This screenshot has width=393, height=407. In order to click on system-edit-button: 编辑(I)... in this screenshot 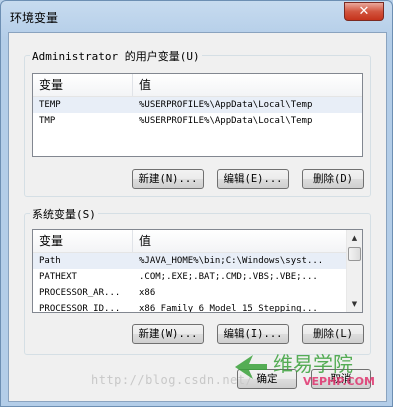, I will do `click(253, 334)`.